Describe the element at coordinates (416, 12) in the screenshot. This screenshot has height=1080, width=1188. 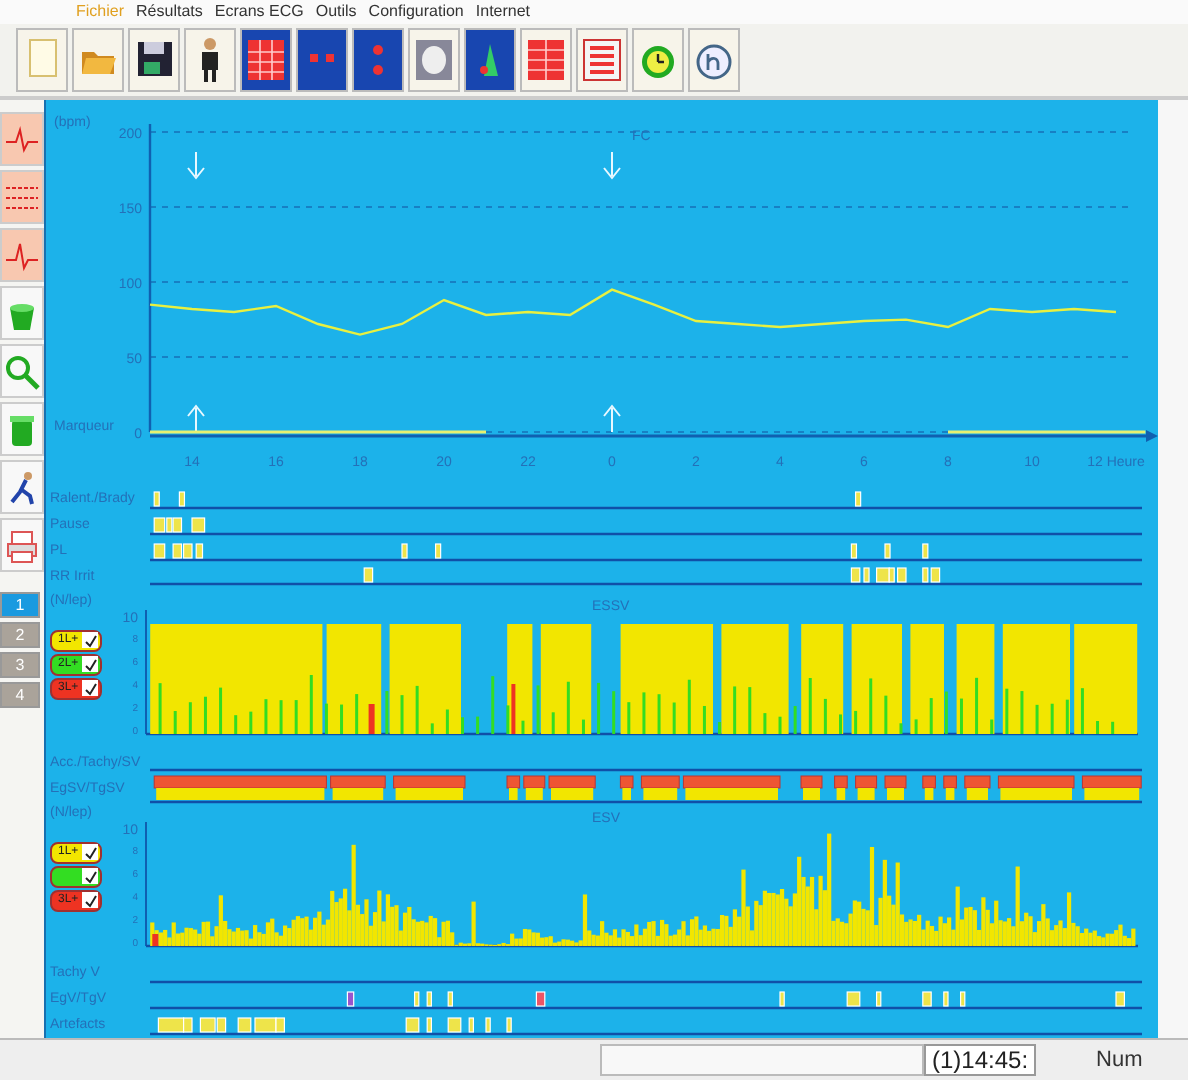
I see `menu-item: Configuration` at that location.